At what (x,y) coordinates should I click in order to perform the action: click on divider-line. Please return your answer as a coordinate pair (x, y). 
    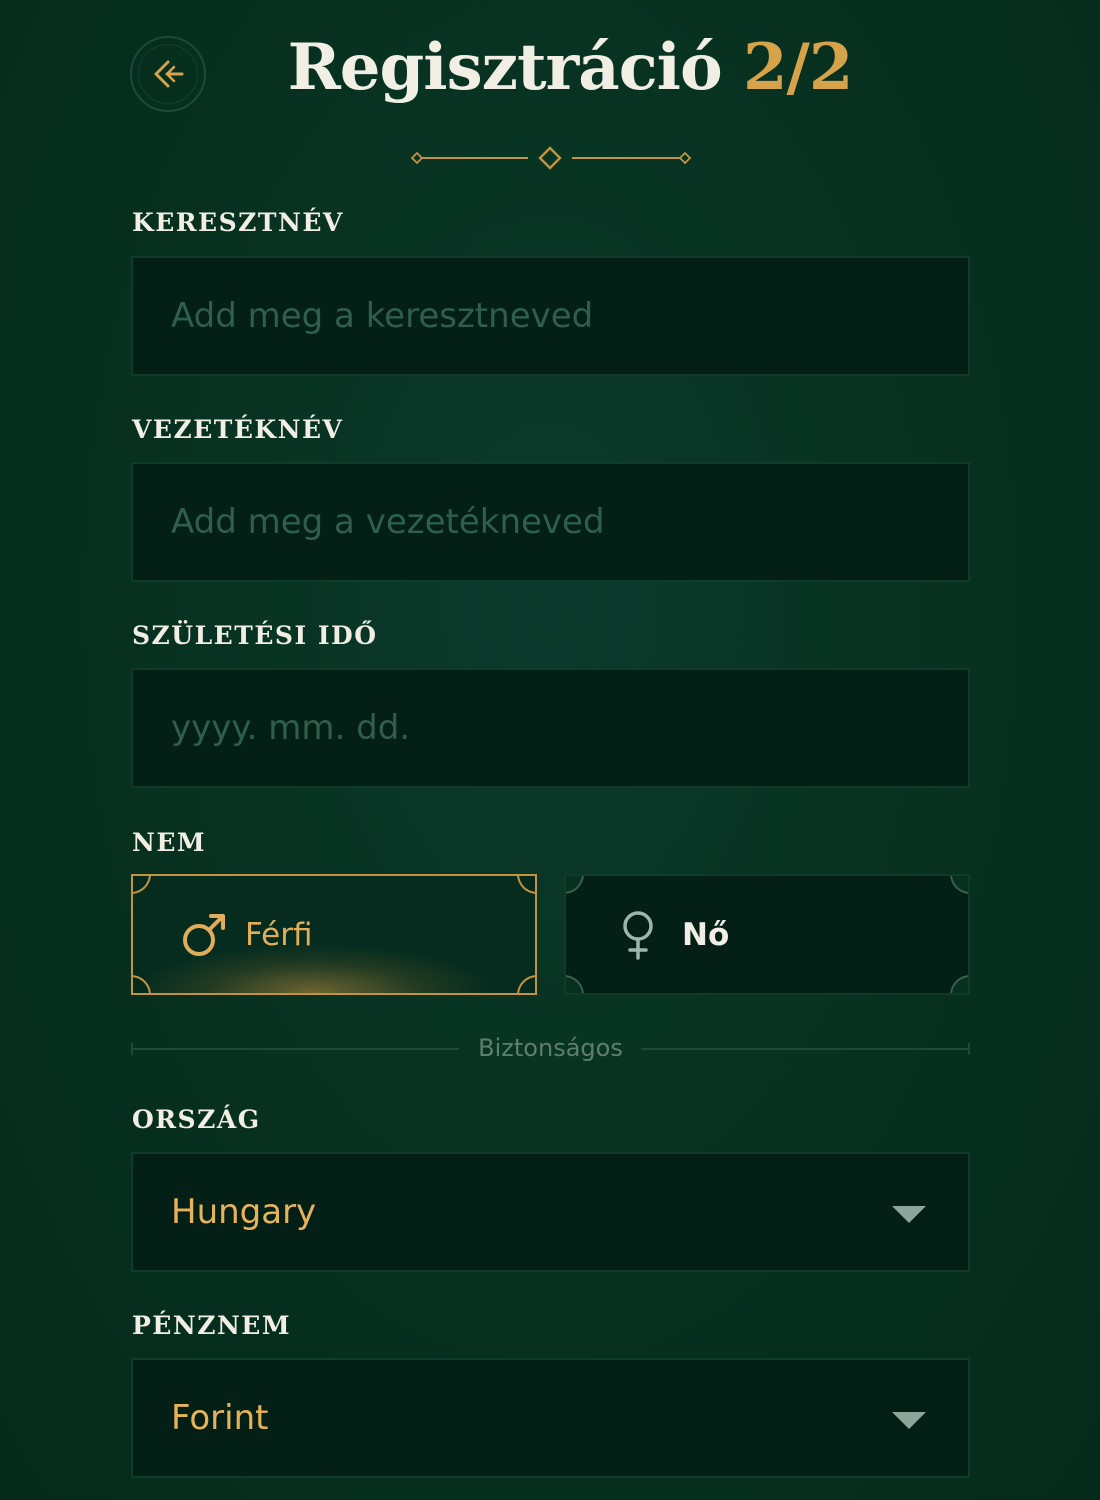
    Looking at the image, I should click on (805, 1049).